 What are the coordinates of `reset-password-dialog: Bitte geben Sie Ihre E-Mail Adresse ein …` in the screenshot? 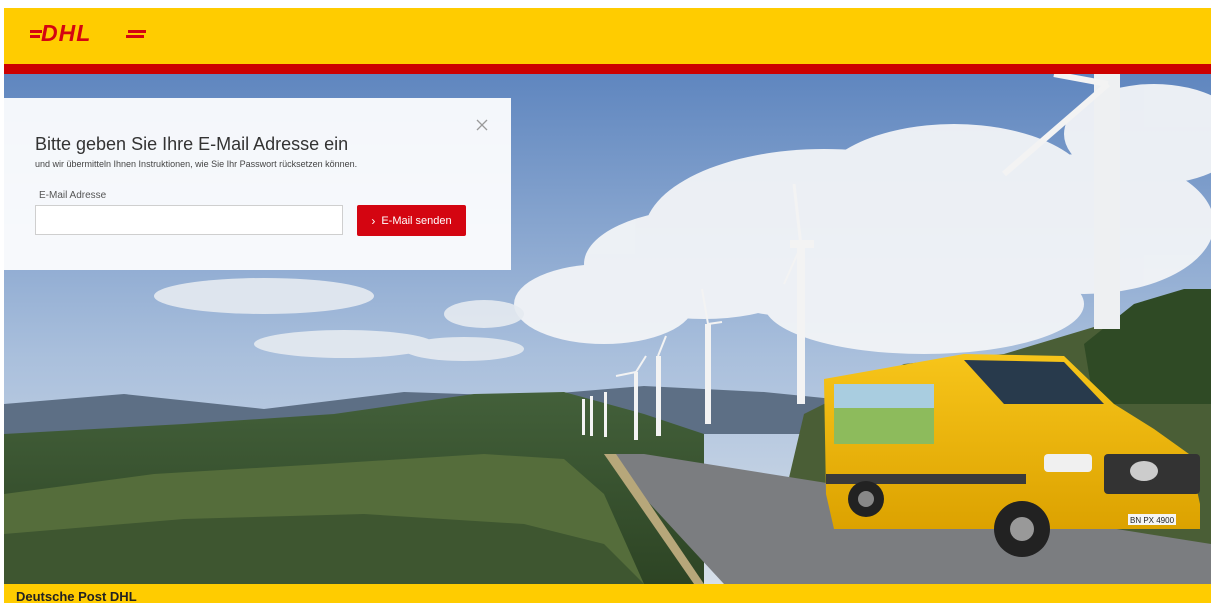 It's located at (257, 184).